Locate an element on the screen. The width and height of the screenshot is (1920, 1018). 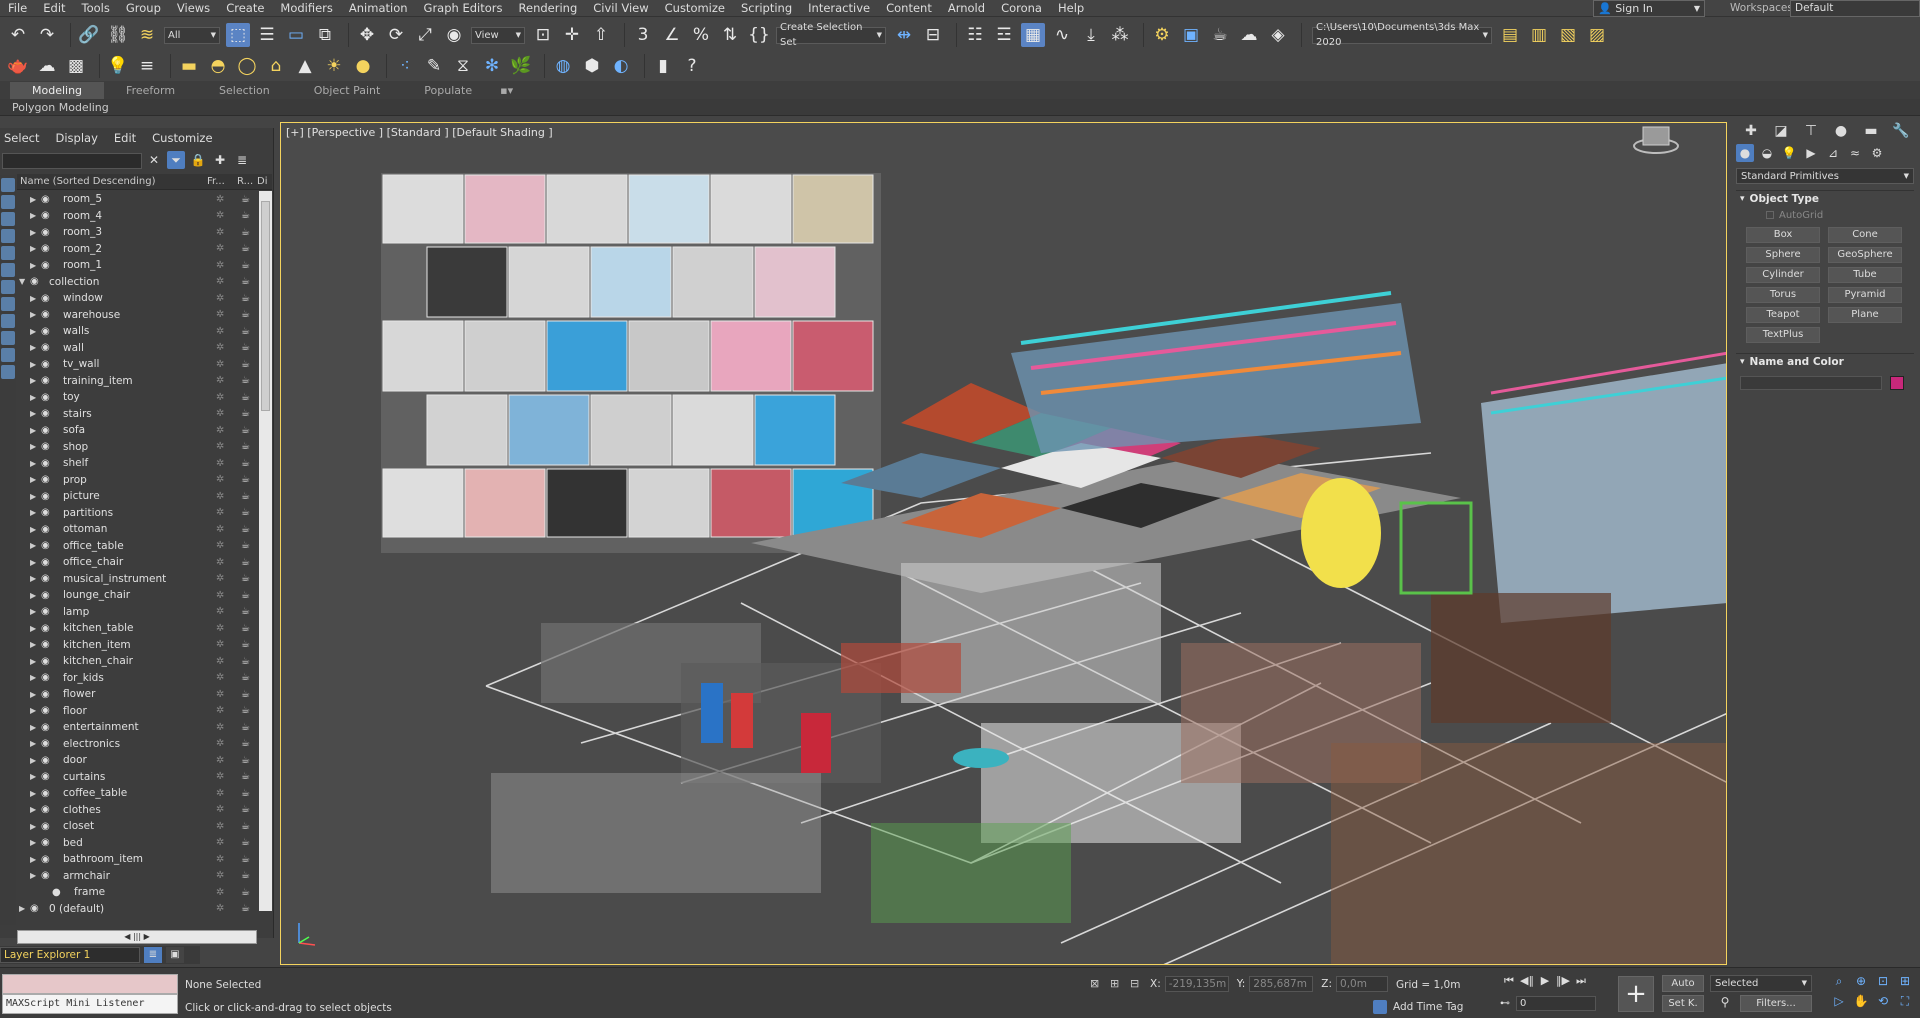
layer-row: ▶ ◉ room_2 ✲ ☕ is located at coordinates (137, 249).